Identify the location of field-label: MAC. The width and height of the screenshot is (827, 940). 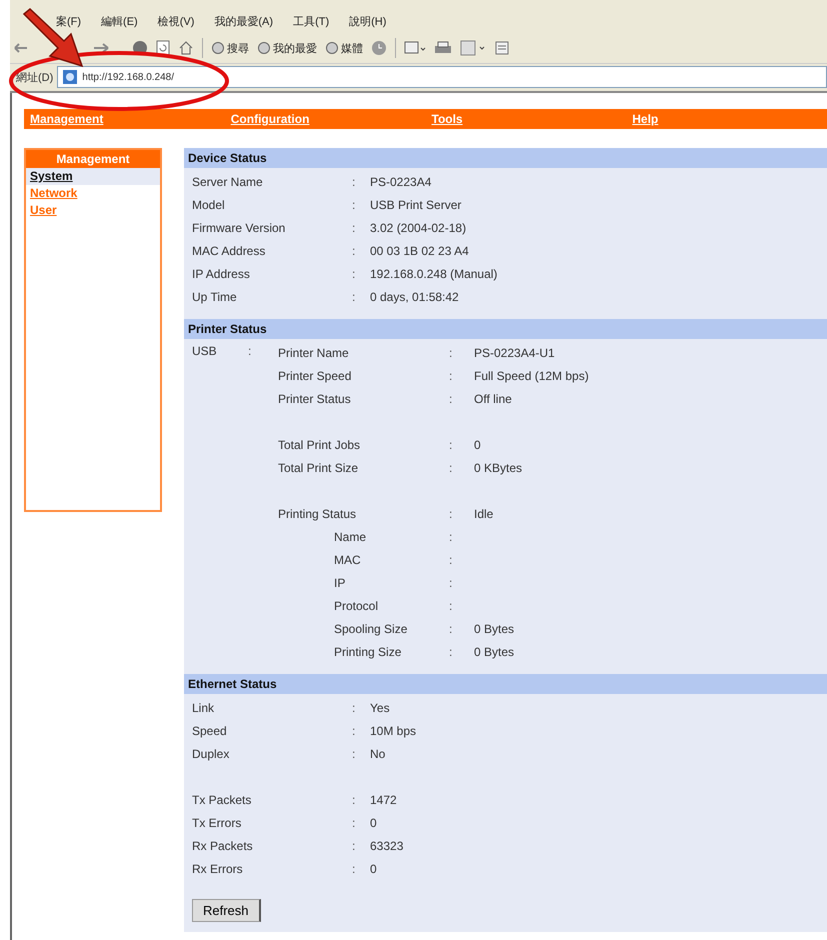
(347, 560).